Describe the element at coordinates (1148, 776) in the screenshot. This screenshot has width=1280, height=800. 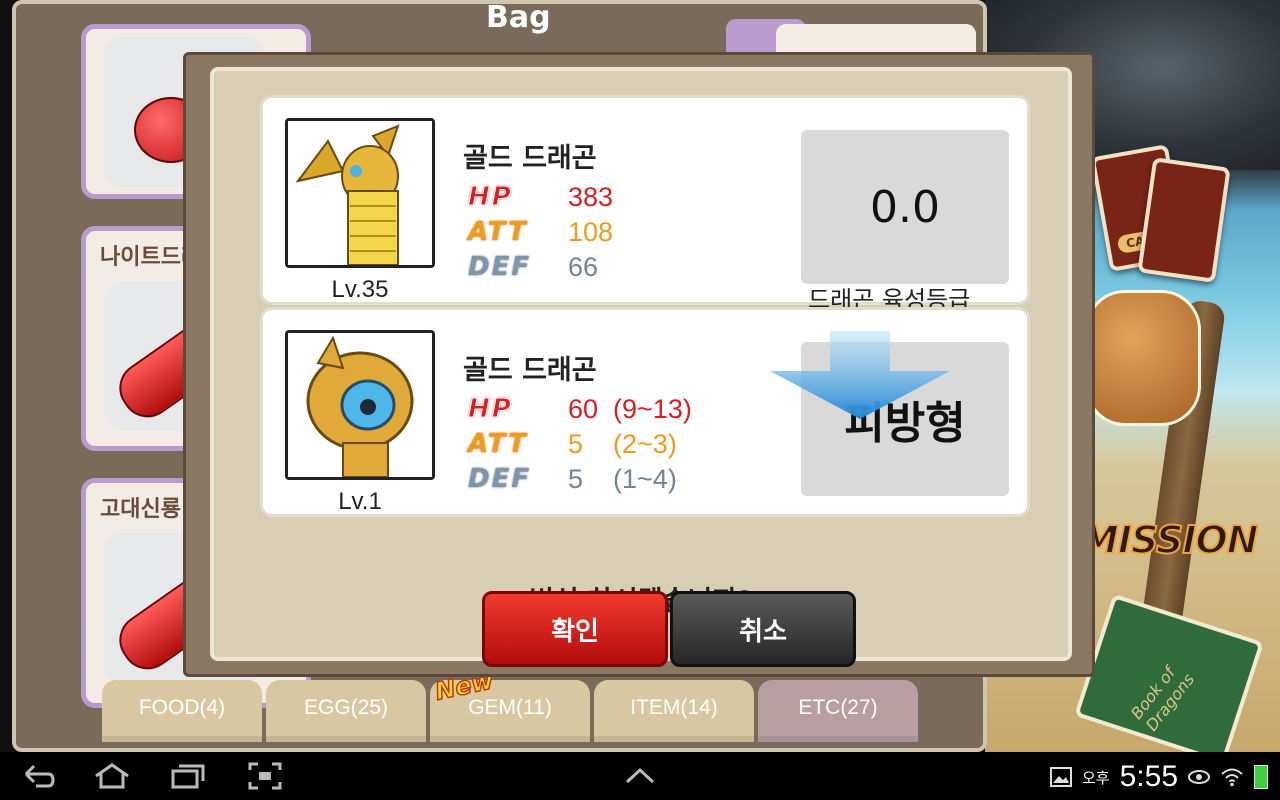
I see `clock: 5:55` at that location.